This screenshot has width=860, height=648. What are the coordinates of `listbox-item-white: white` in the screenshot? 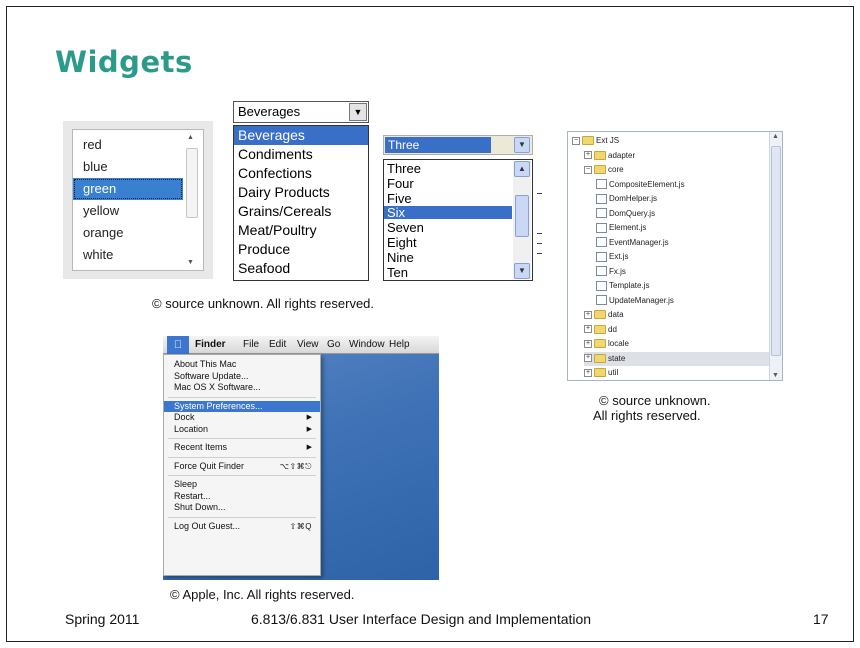 It's located at (128, 255).